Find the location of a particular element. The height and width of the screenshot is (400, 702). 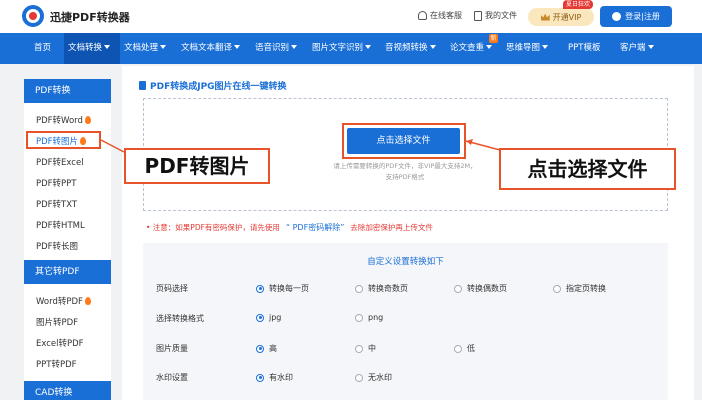

option-label: 指定页转换 is located at coordinates (586, 288).